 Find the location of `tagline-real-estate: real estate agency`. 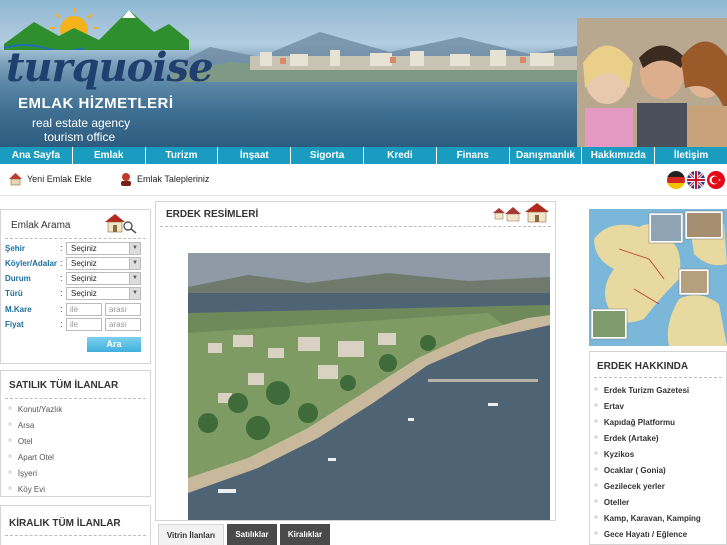

tagline-real-estate: real estate agency is located at coordinates (81, 123).